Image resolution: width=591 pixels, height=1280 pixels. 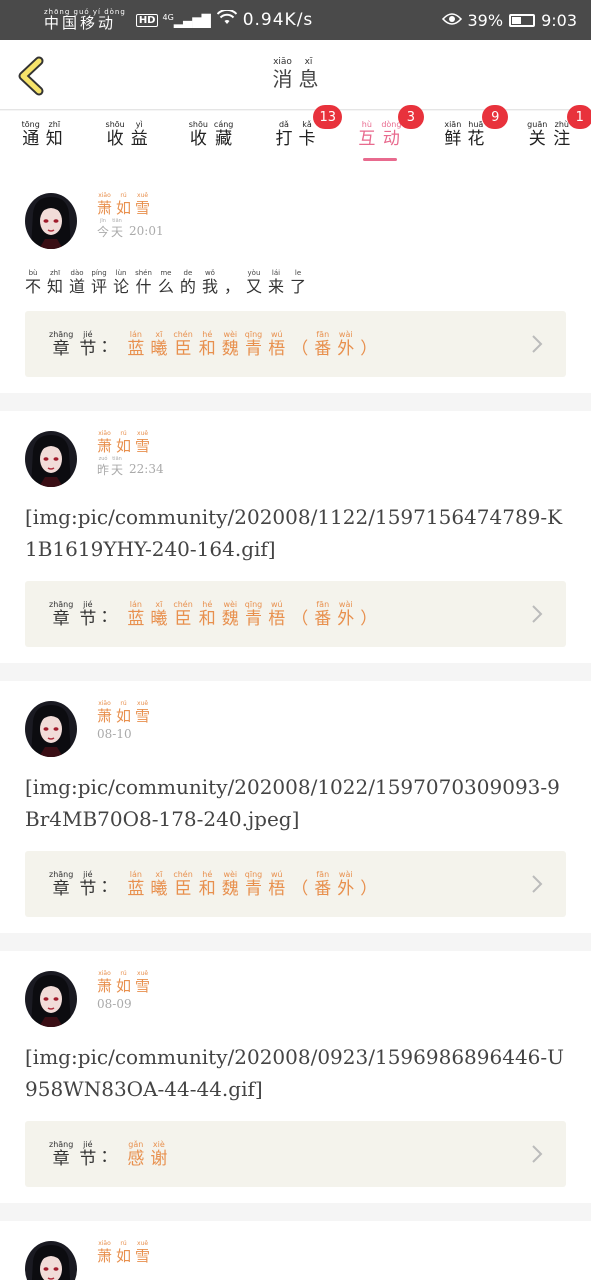 What do you see at coordinates (80, 23) in the screenshot?
I see `carrier-name: 中国移动` at bounding box center [80, 23].